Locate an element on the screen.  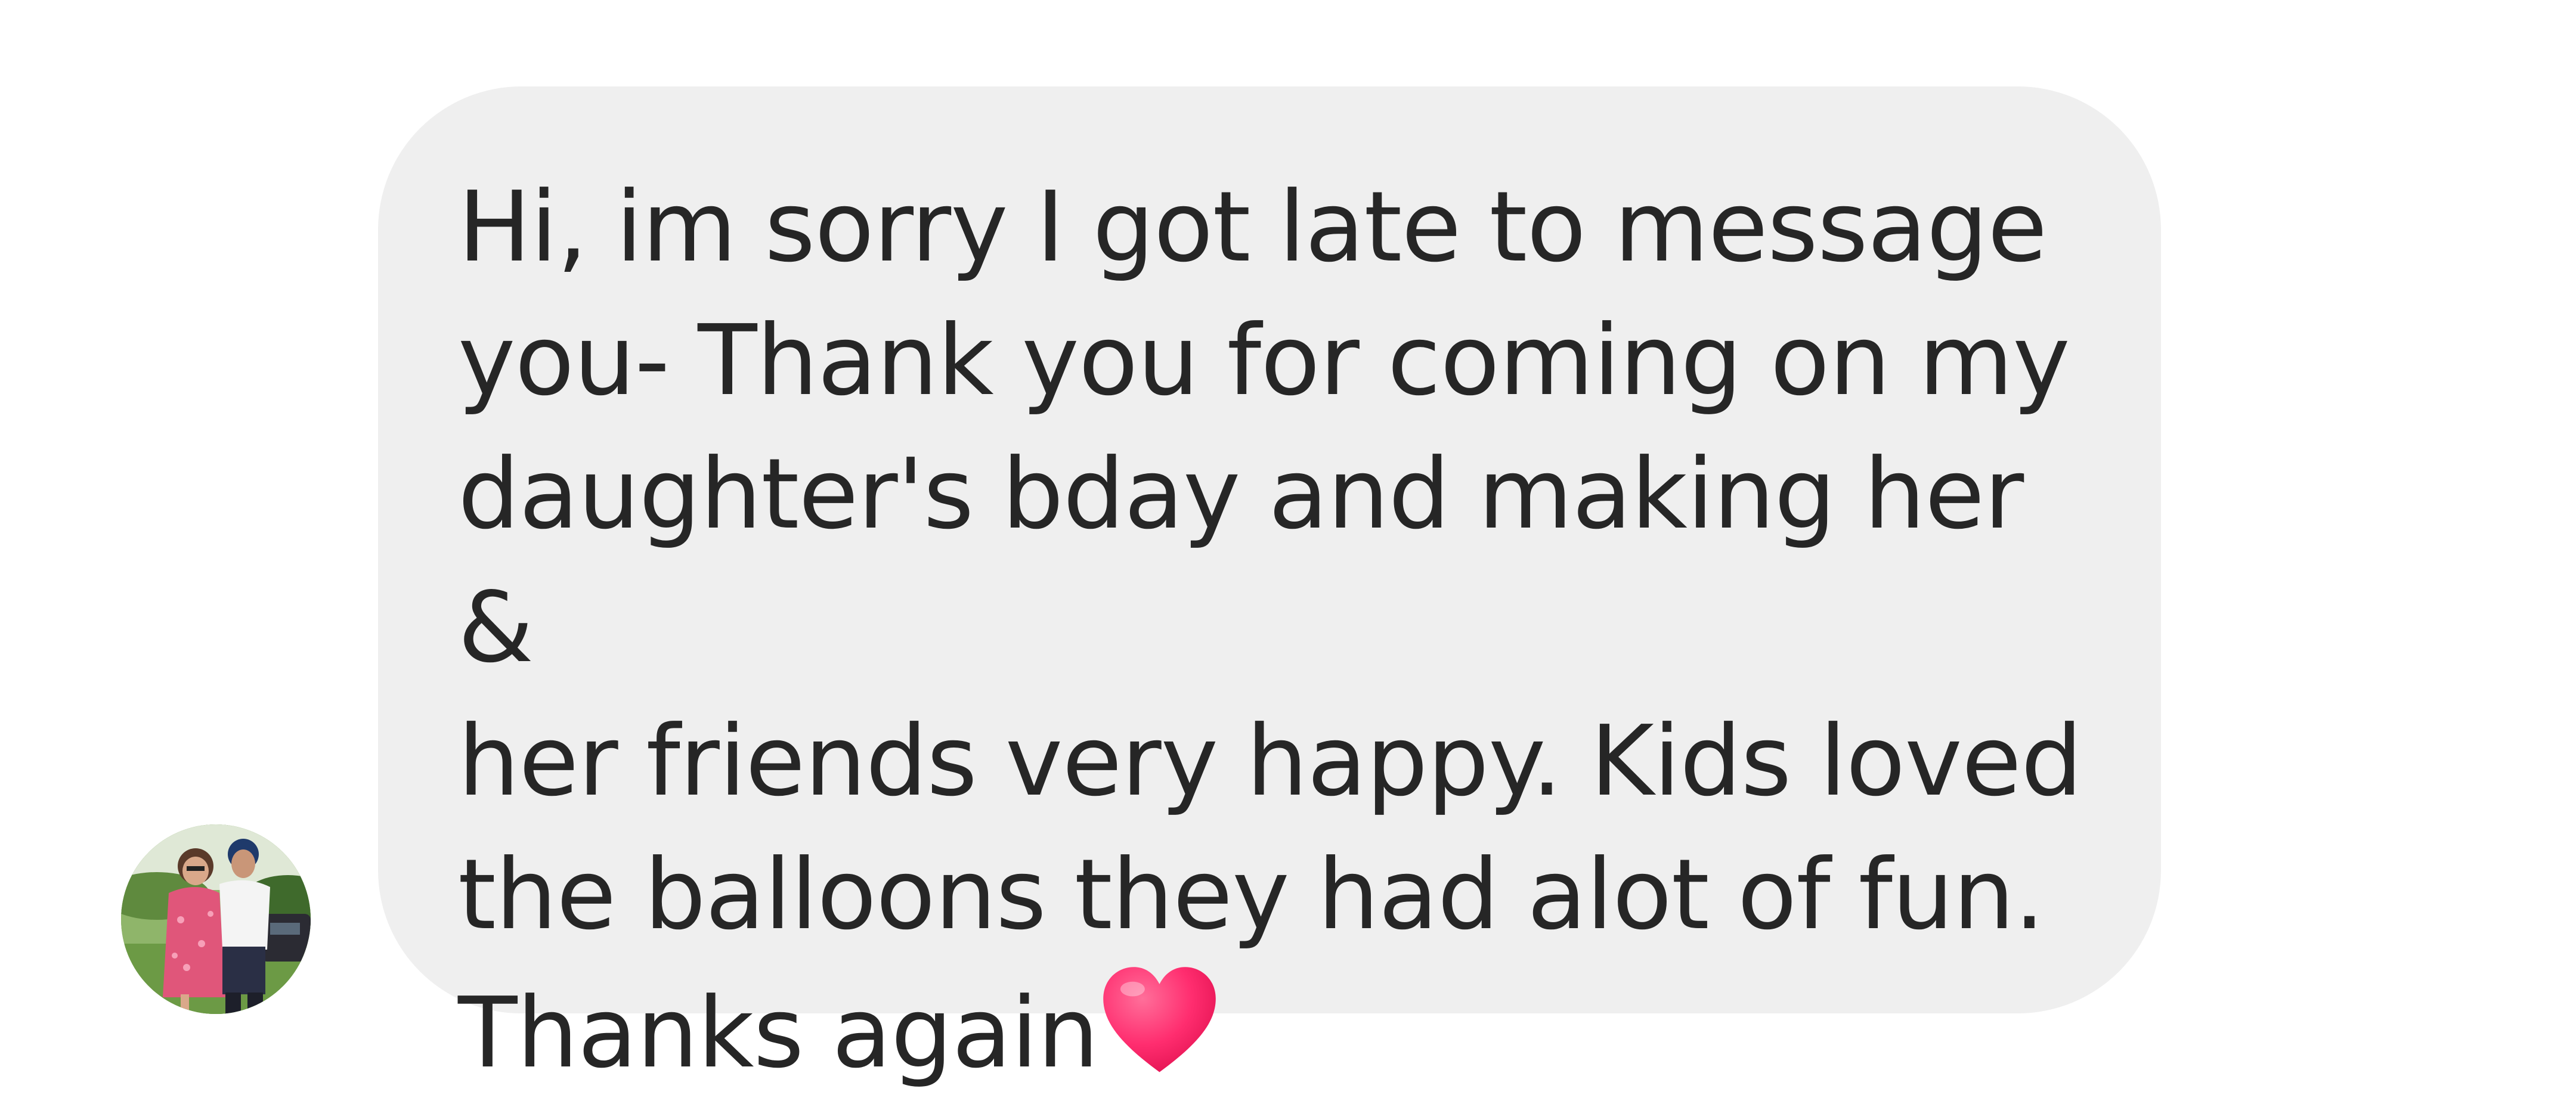
sender-avatar is located at coordinates (216, 919).